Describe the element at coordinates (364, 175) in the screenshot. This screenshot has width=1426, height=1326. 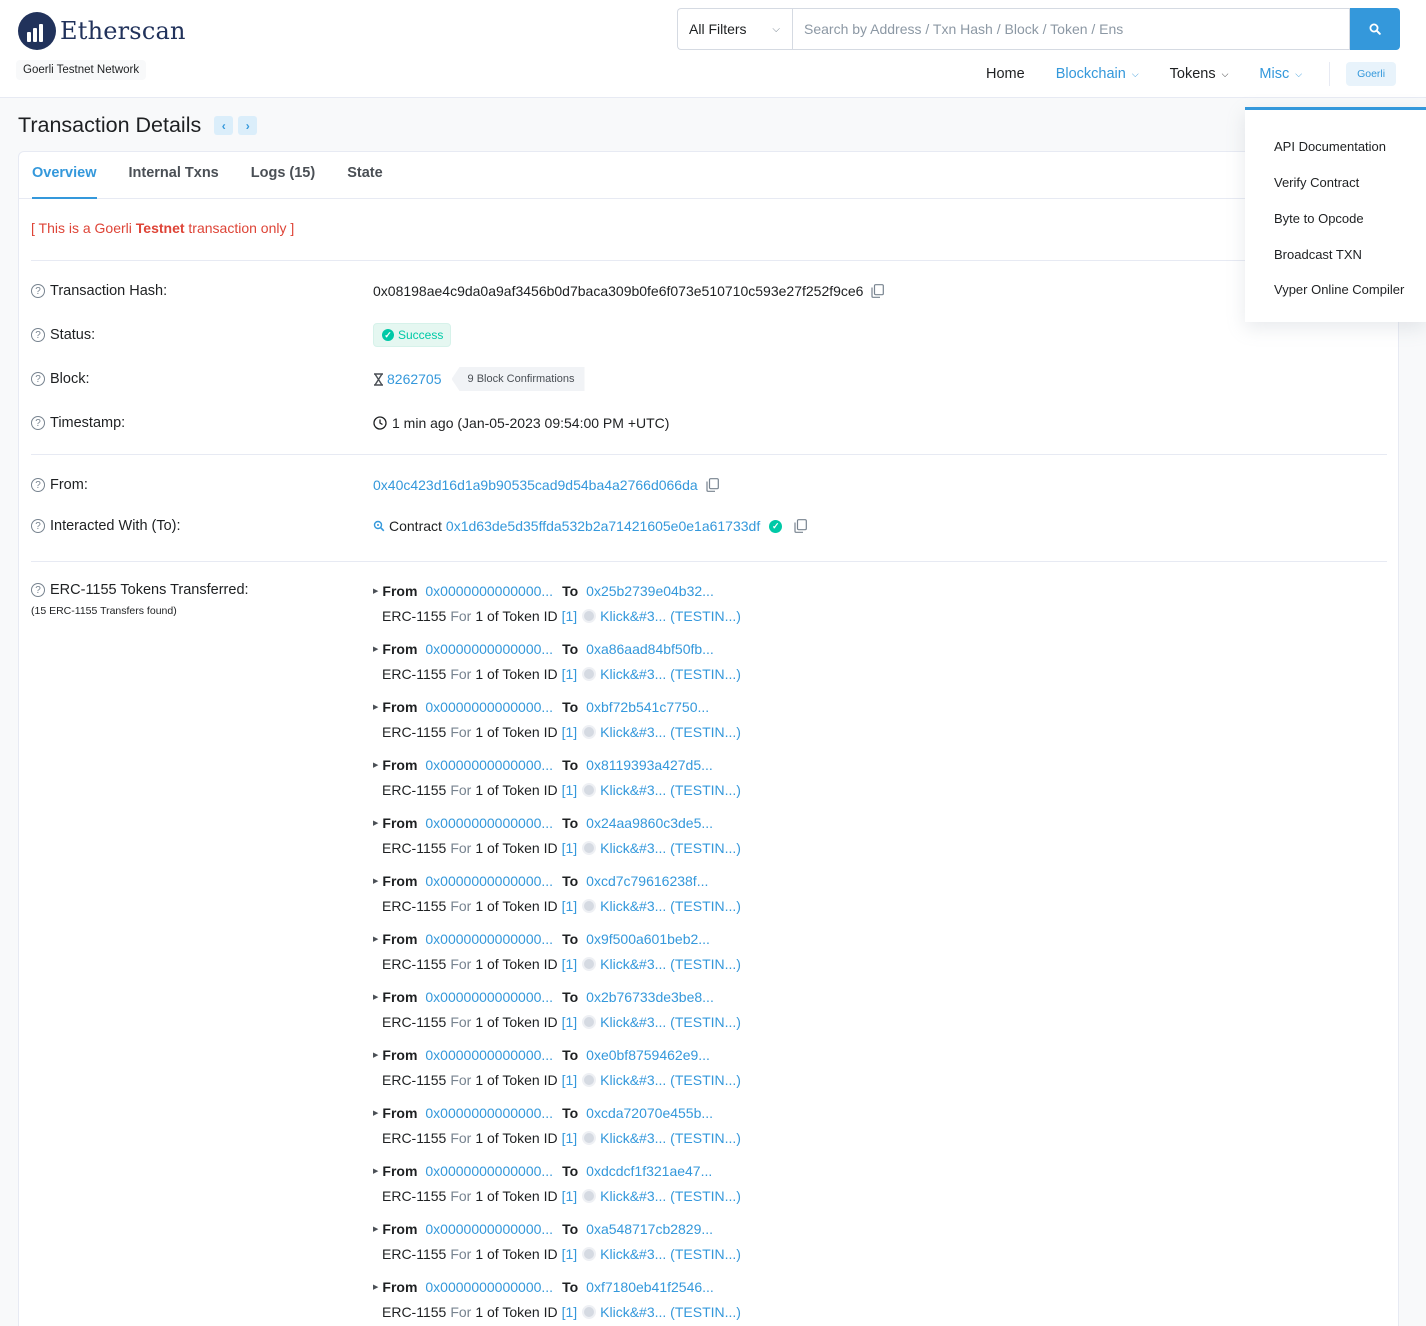
I see `tab-state: State` at that location.